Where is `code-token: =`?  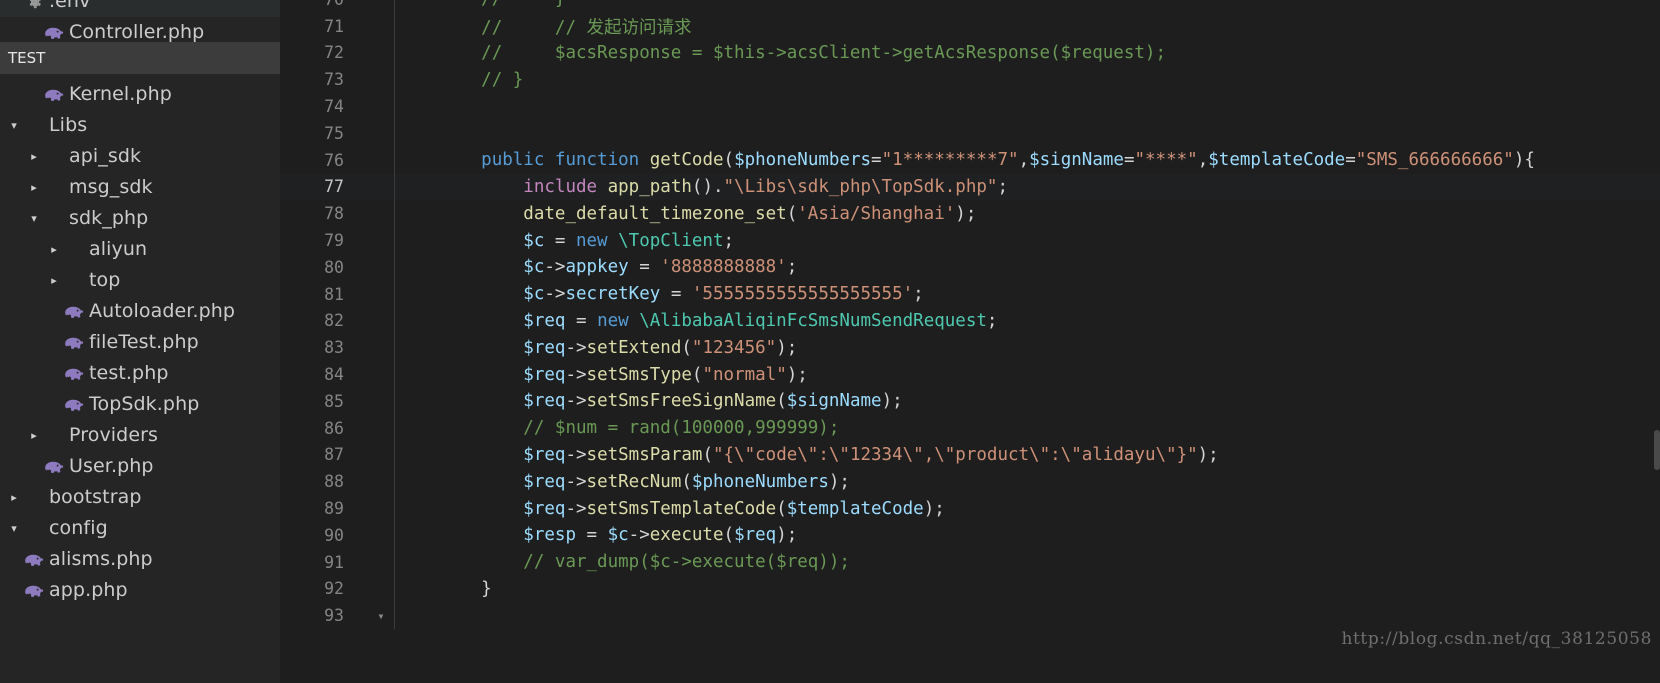
code-token: = is located at coordinates (560, 240).